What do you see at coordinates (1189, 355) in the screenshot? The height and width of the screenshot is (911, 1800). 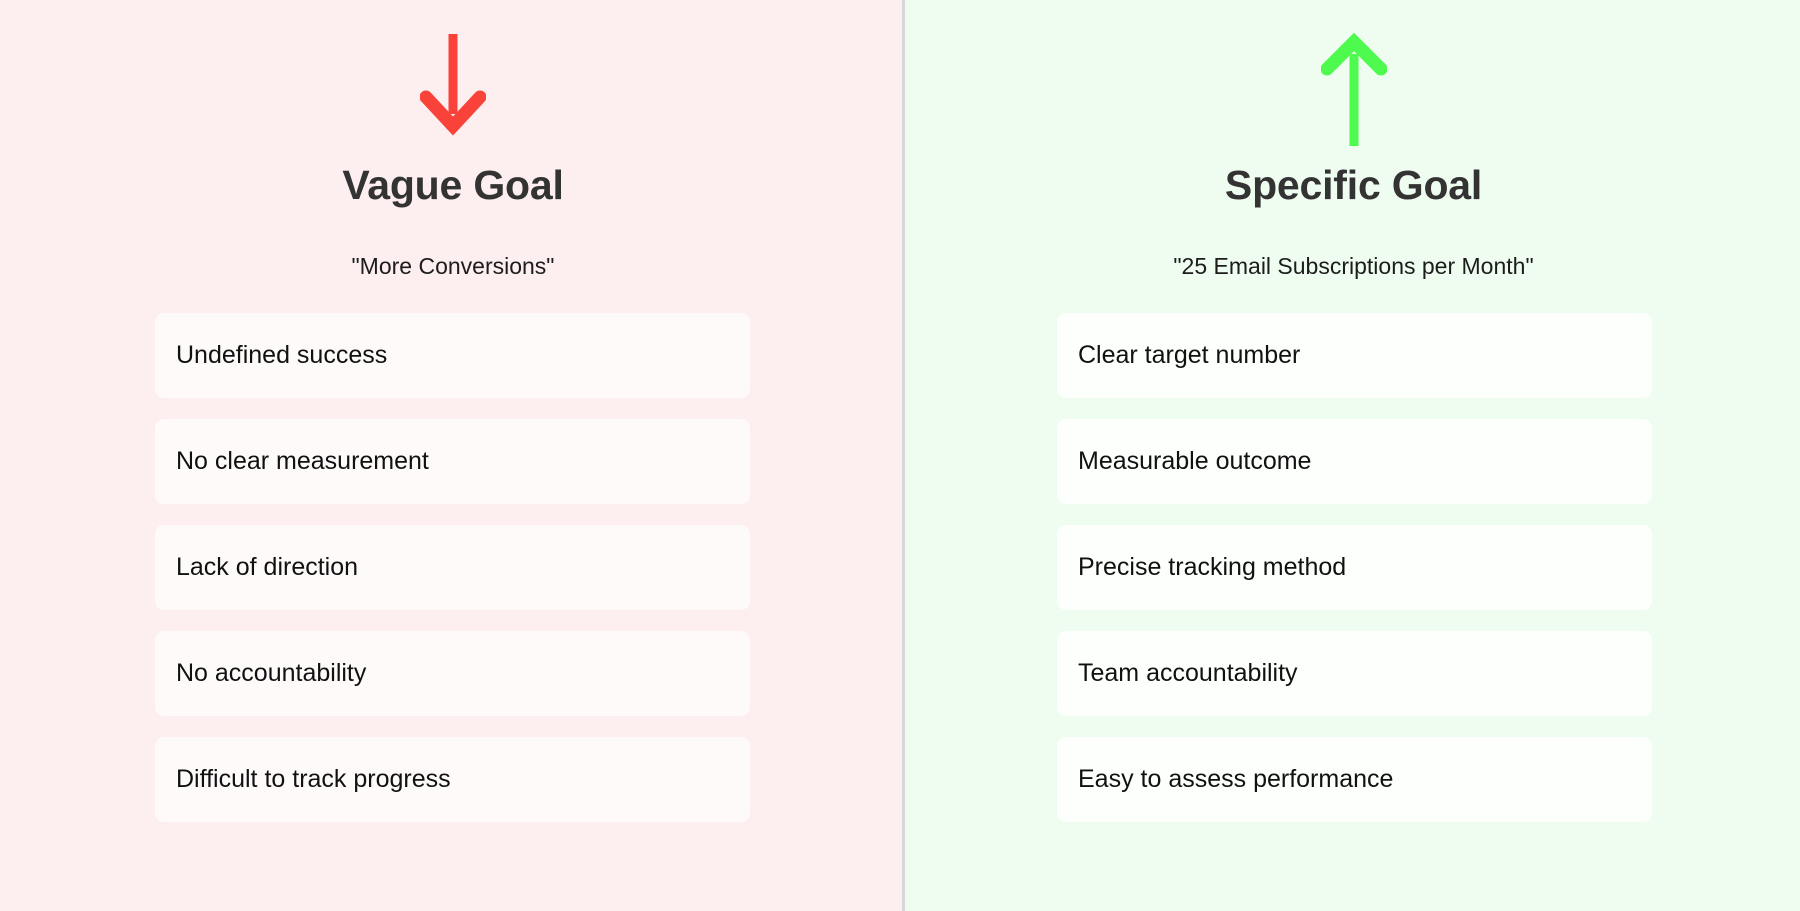 I see `list-item-label: Clear target number` at bounding box center [1189, 355].